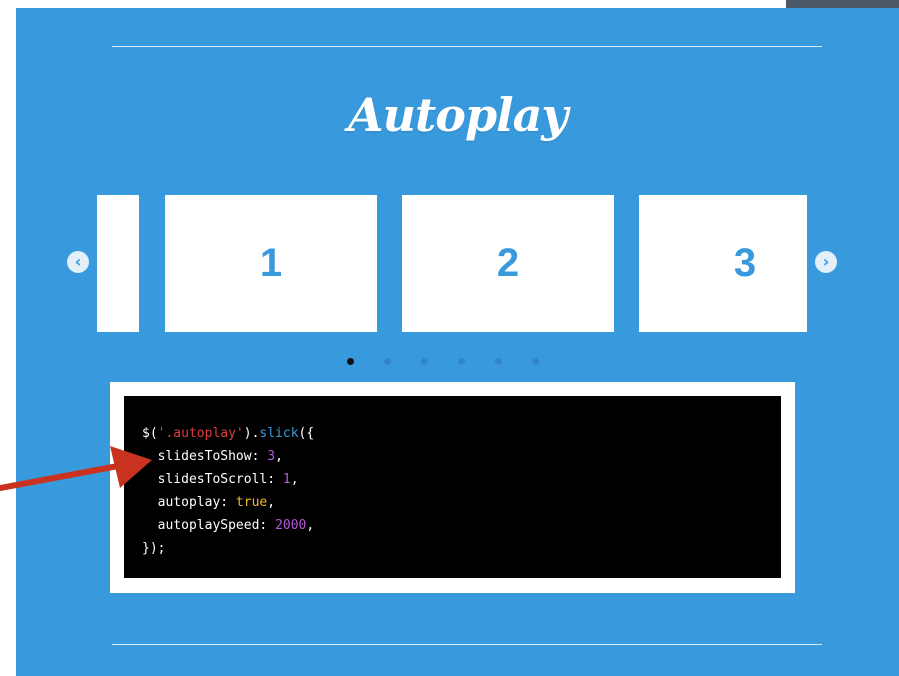 The image size is (899, 676). What do you see at coordinates (76, 468) in the screenshot?
I see `annotation-arrow-icon` at bounding box center [76, 468].